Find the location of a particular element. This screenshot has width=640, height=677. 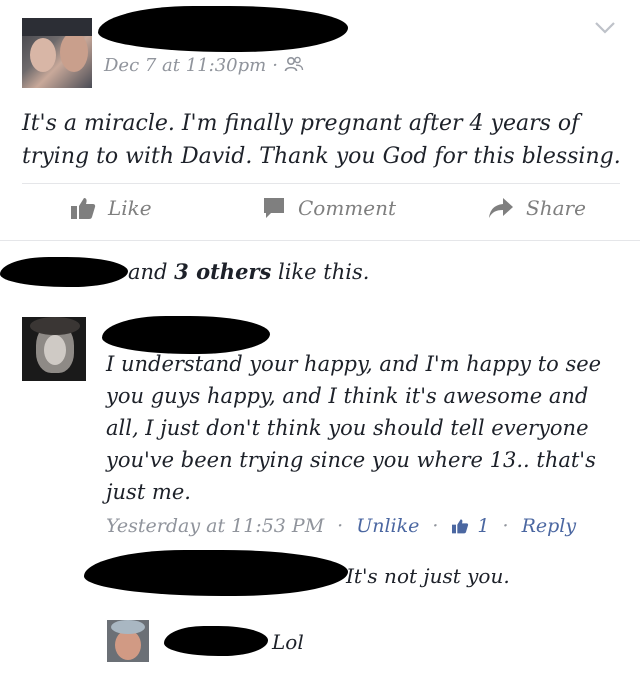

unlike-link: Unlike is located at coordinates (387, 526).